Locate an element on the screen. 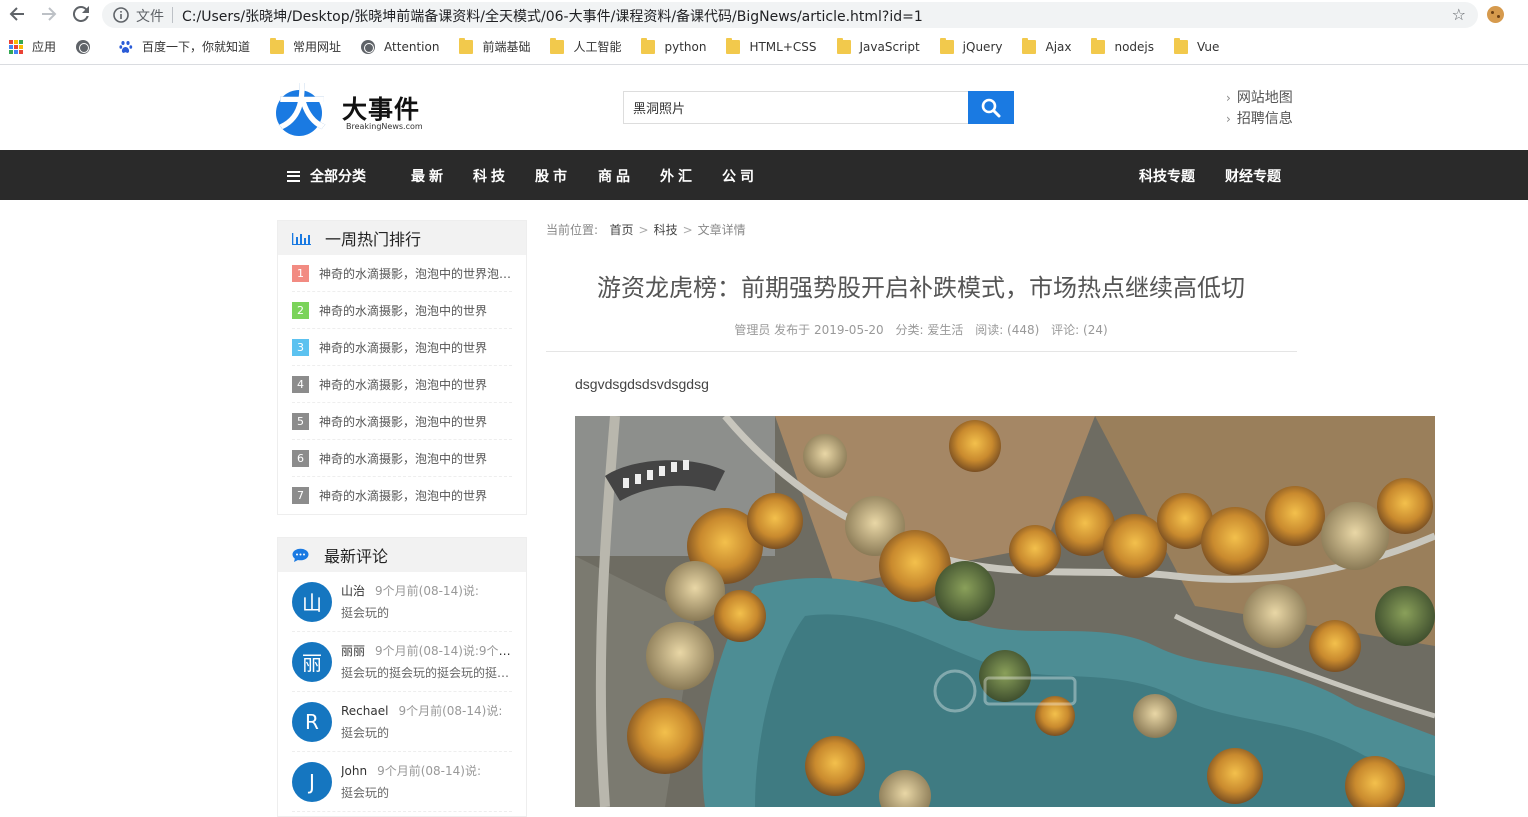 Image resolution: width=1528 pixels, height=817 pixels. comment-item: J John 9个月前(08-14)说: 挺会玩的 is located at coordinates (402, 782).